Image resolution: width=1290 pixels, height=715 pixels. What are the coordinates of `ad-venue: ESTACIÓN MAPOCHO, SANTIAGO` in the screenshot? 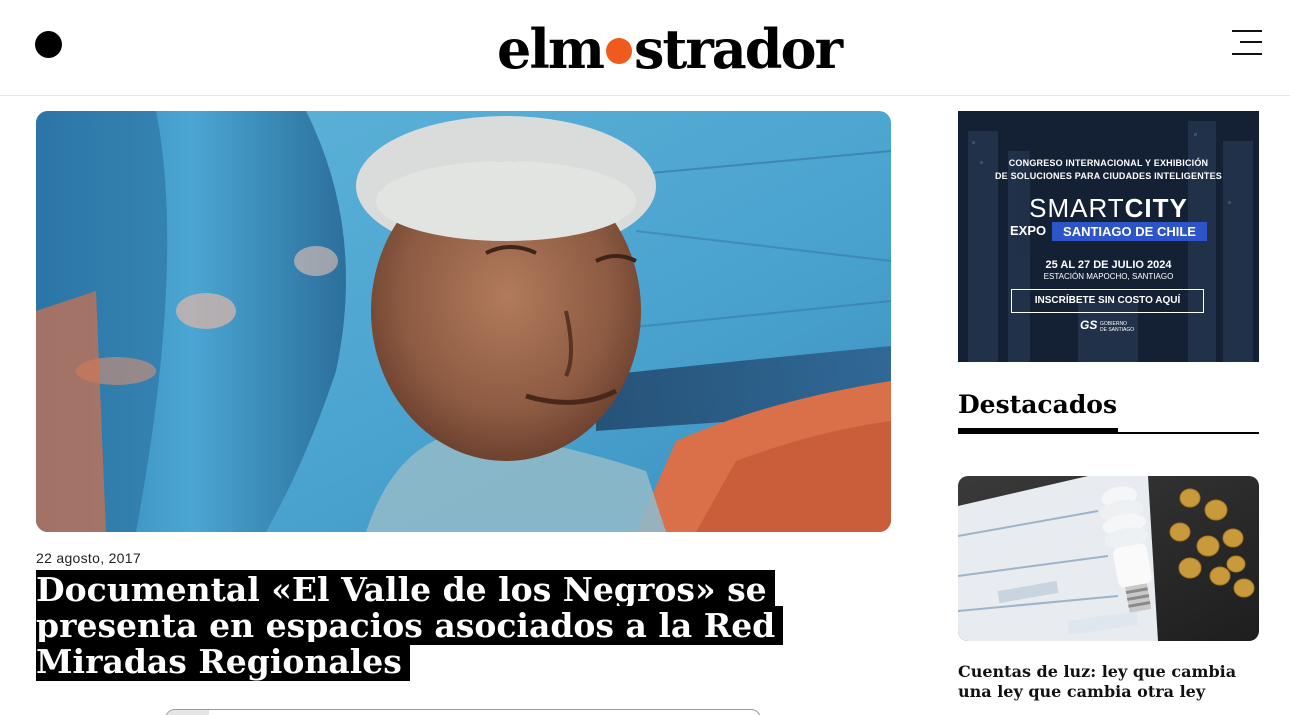 It's located at (1108, 276).